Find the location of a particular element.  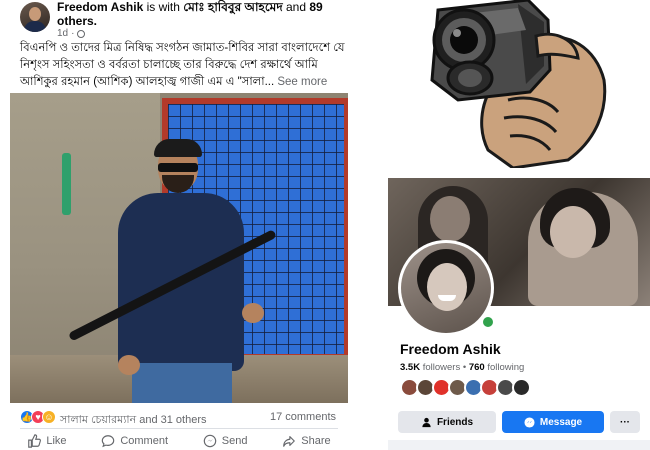

comment-label: Comment is located at coordinates (144, 441).